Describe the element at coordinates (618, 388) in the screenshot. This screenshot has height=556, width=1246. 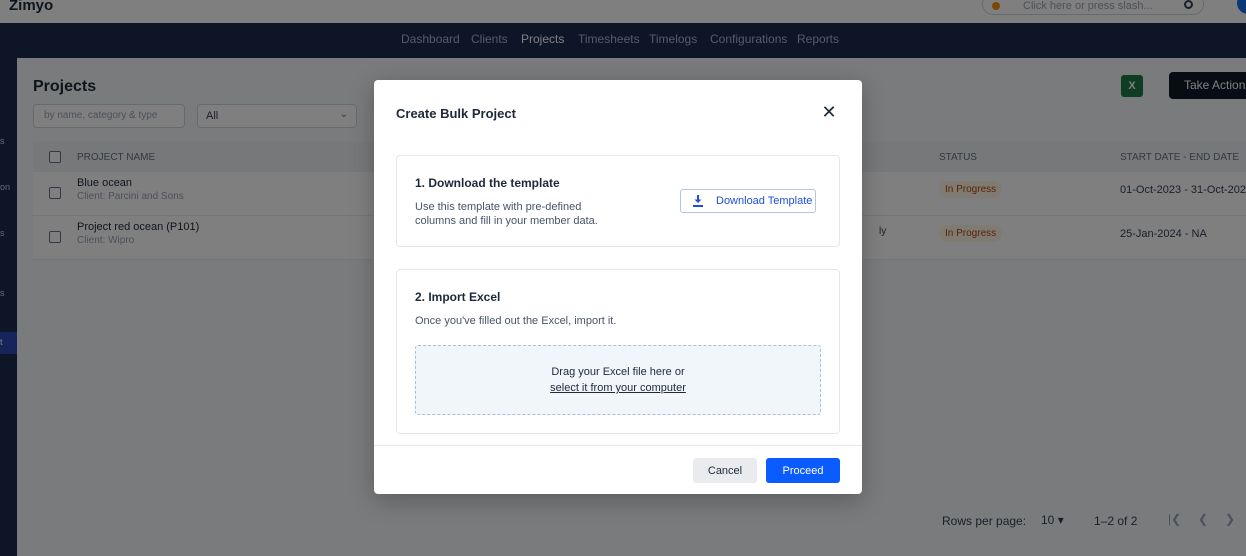
I see `select-file-link: select it from your computer` at that location.